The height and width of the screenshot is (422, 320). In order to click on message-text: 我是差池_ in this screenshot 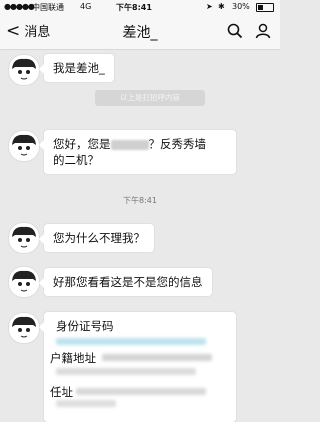, I will do `click(79, 68)`.